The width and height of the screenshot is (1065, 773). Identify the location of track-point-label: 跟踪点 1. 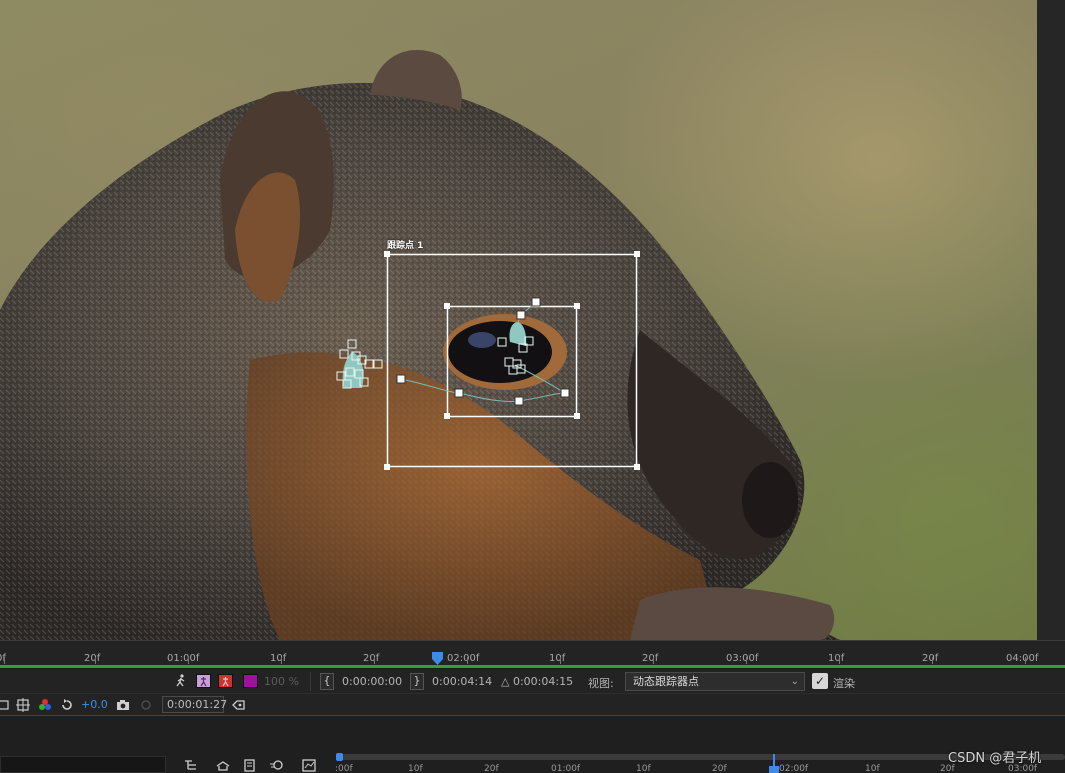
(405, 246).